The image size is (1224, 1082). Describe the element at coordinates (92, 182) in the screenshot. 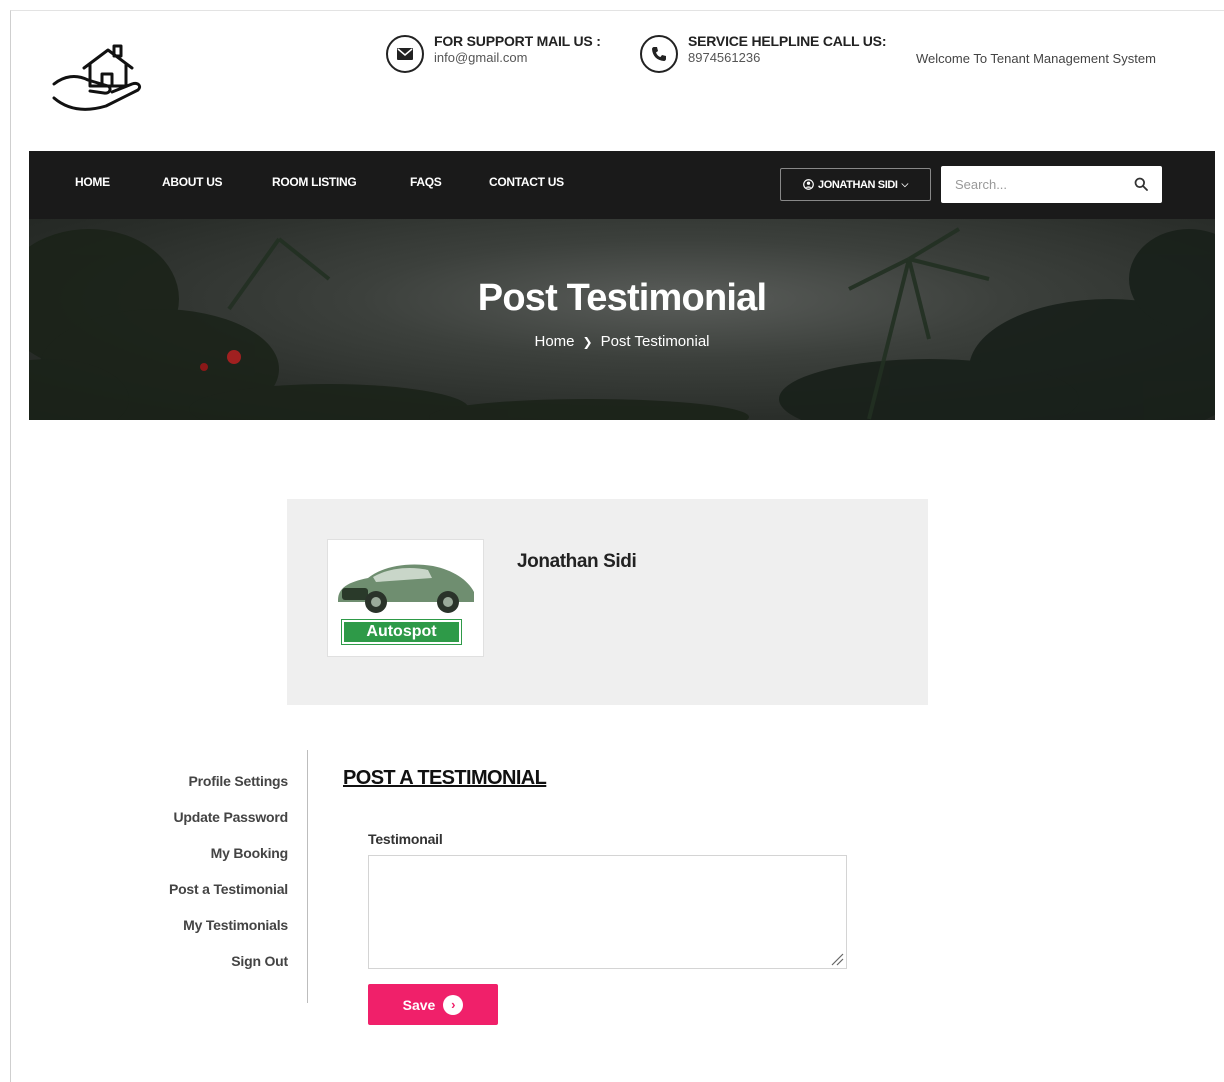

I see `nav-home: HOME` at that location.